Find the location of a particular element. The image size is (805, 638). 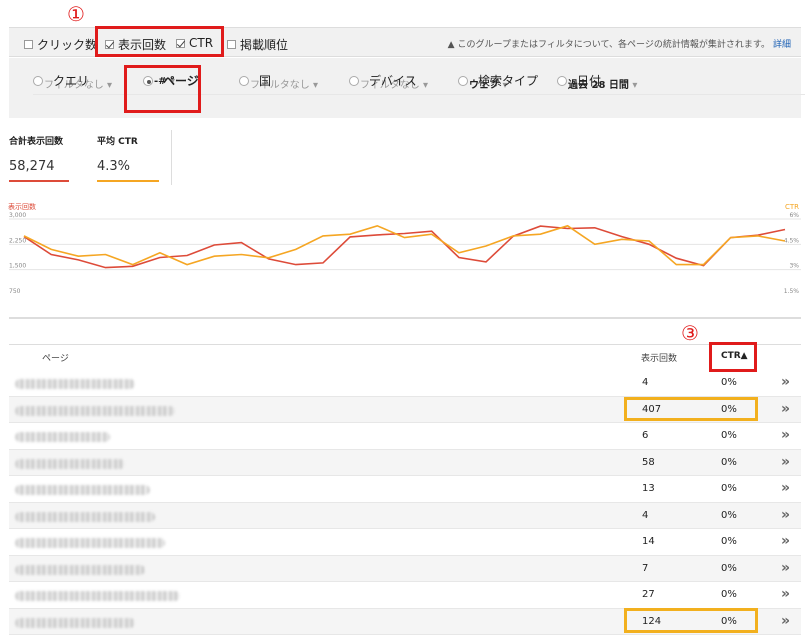

dim-device: デバイス フィルタなし ▾ is located at coordinates (572, 81).